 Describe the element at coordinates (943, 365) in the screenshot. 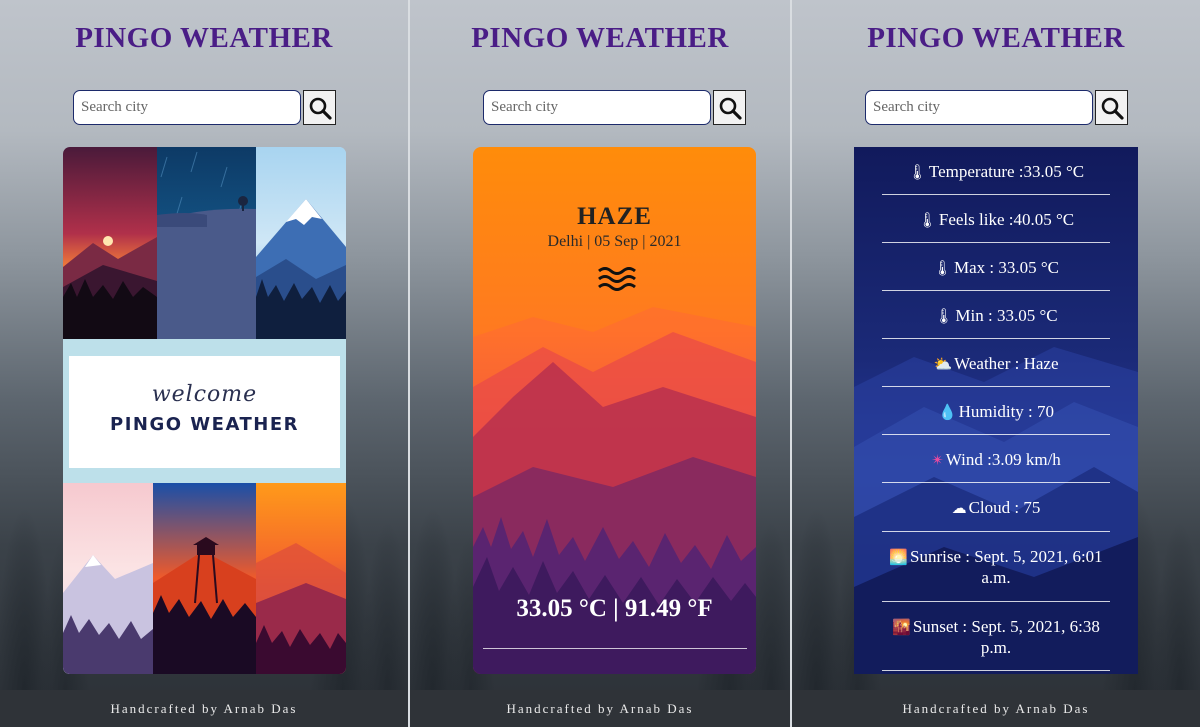

I see `sun-behind-cloud-icon: ⛅` at that location.